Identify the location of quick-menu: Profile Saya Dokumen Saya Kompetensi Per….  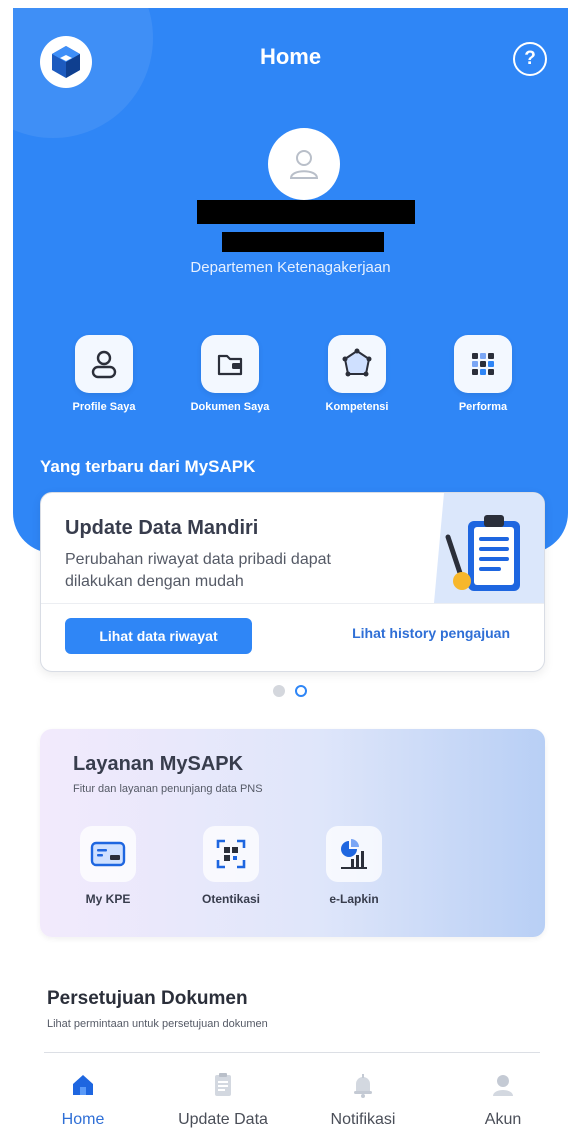
(290, 380).